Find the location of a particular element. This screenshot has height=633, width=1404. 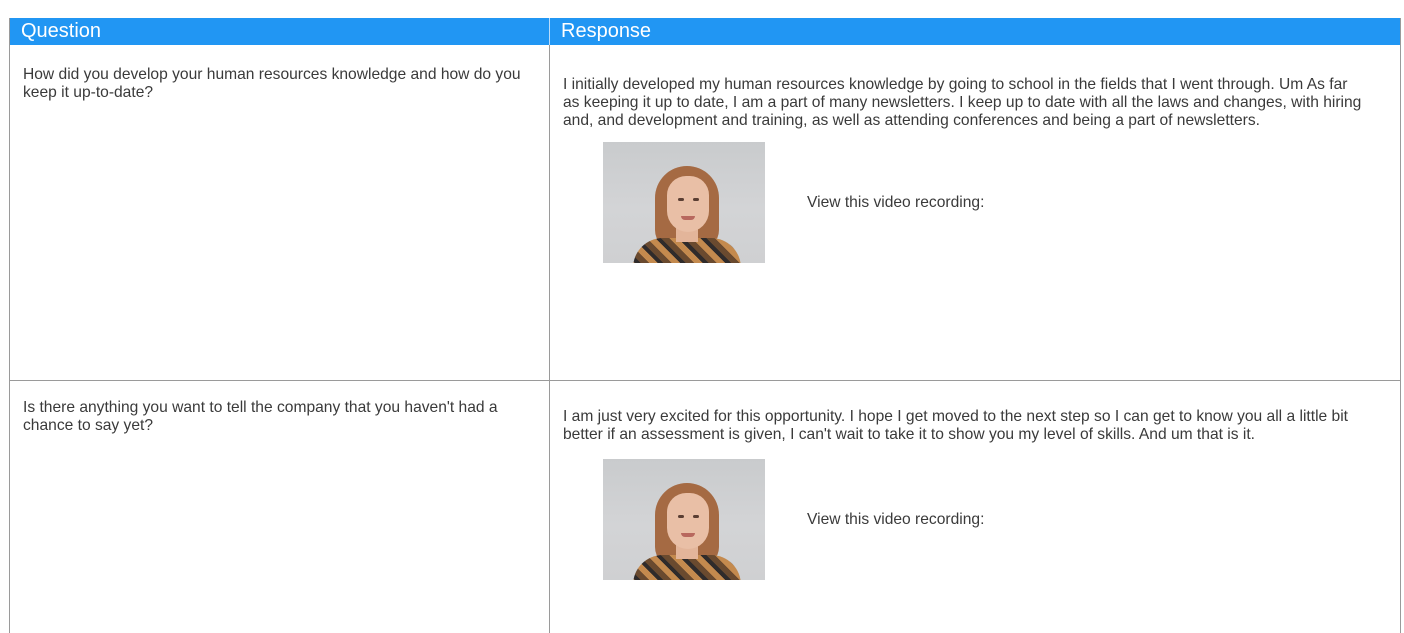

table-header: Question Response is located at coordinates (705, 31).